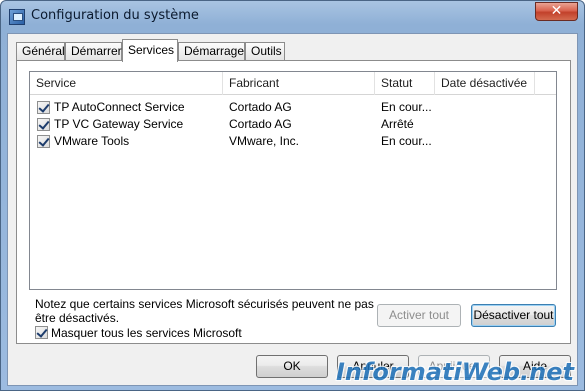 This screenshot has width=585, height=391. I want to click on close-button: ✕, so click(556, 11).